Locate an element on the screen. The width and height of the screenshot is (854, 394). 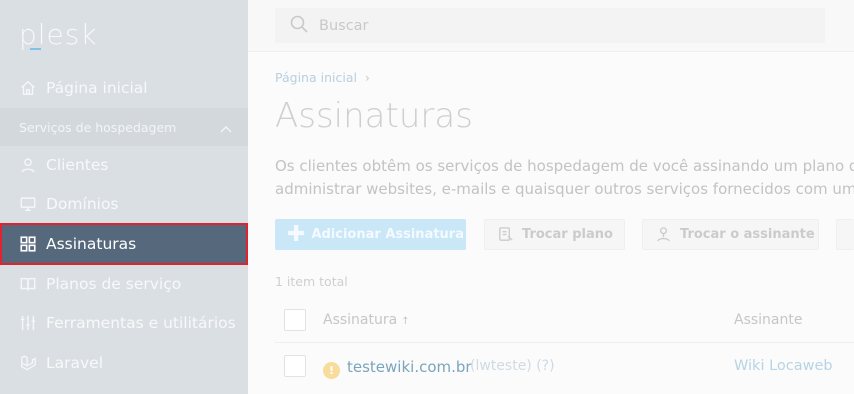
button-label: Trocar o assinante is located at coordinates (747, 234).